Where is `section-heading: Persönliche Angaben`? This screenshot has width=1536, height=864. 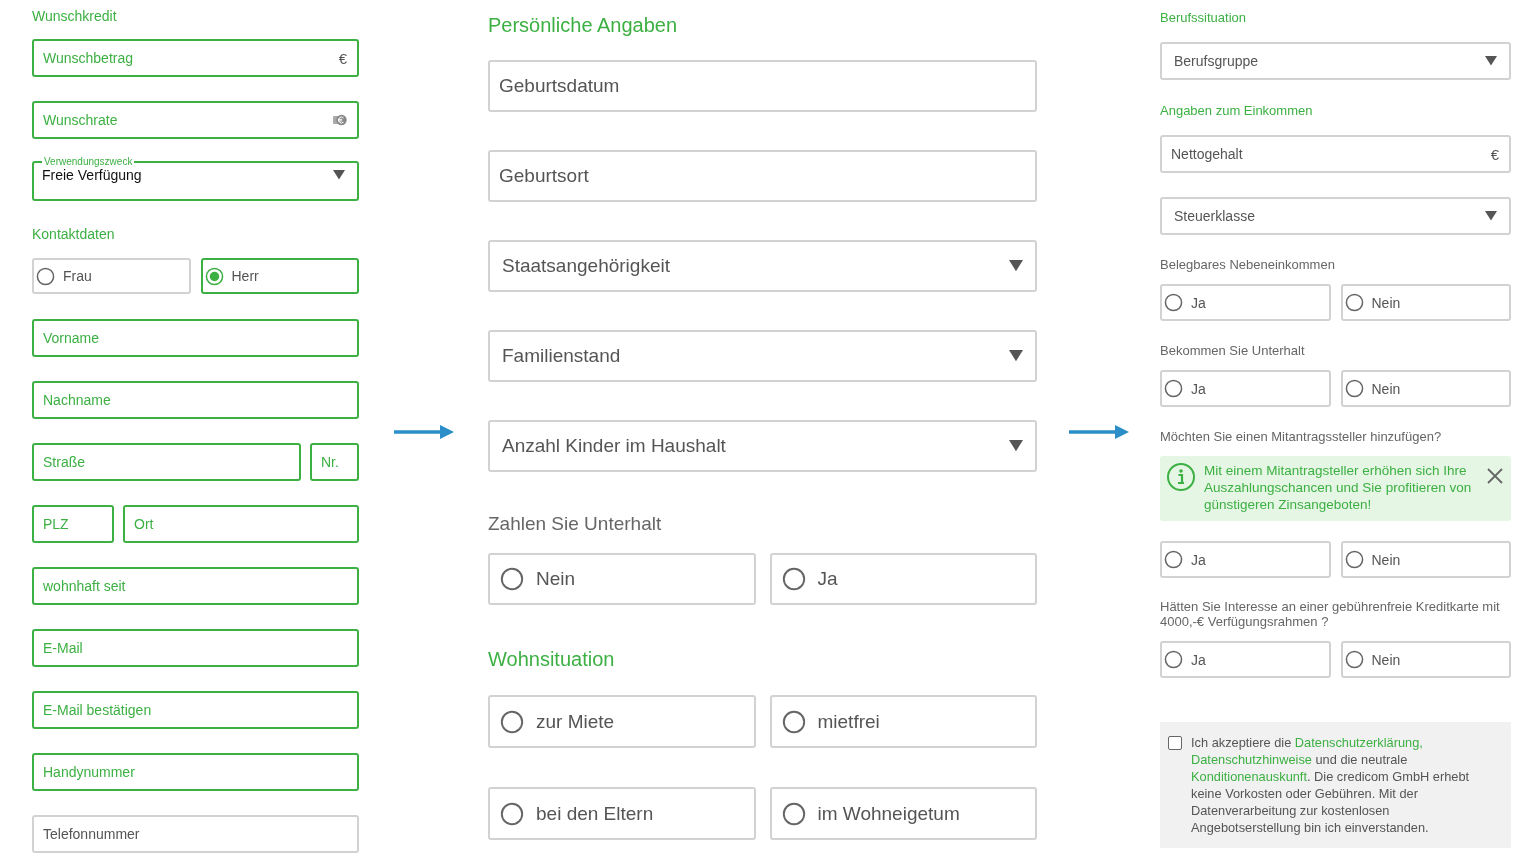 section-heading: Persönliche Angaben is located at coordinates (583, 25).